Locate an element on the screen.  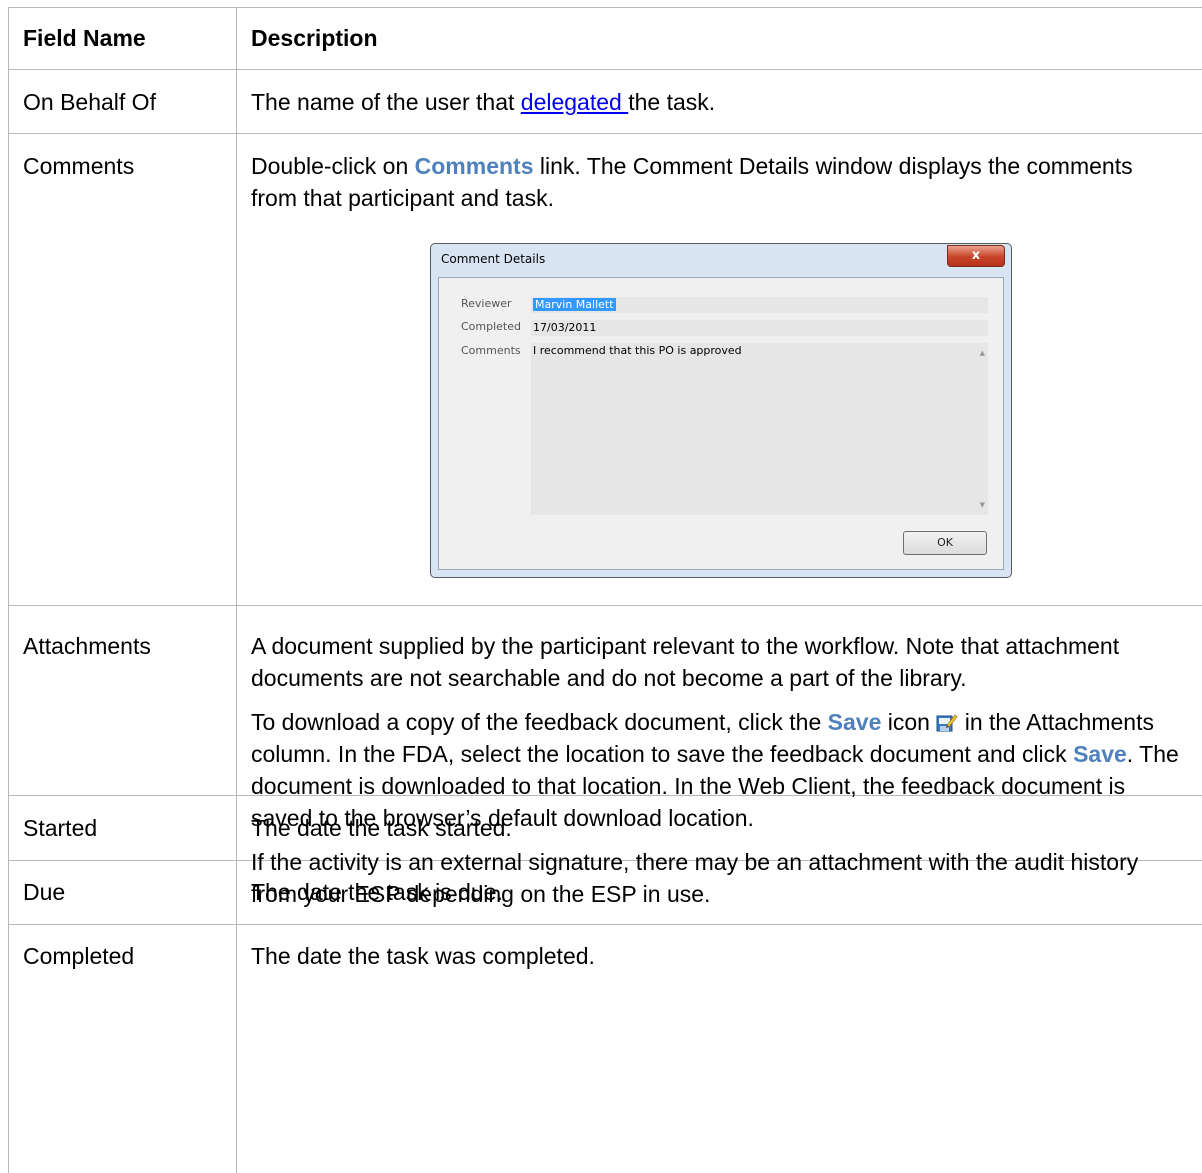
field-due: Due is located at coordinates (44, 892).